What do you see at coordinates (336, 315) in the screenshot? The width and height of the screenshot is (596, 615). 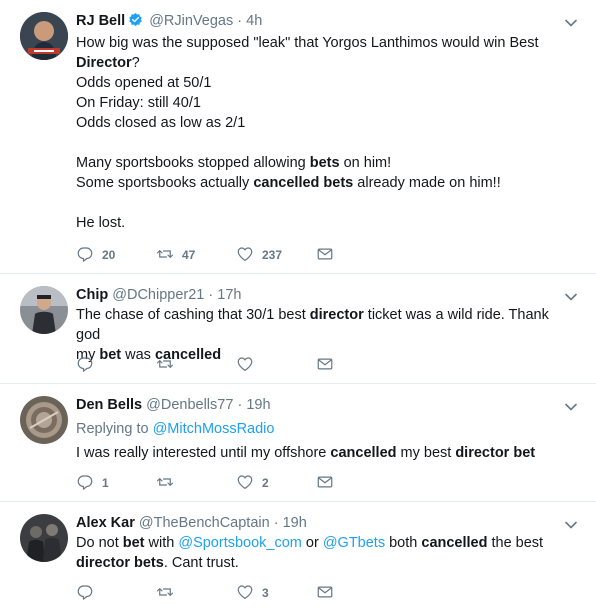 I see `tweet-text-segment: director` at bounding box center [336, 315].